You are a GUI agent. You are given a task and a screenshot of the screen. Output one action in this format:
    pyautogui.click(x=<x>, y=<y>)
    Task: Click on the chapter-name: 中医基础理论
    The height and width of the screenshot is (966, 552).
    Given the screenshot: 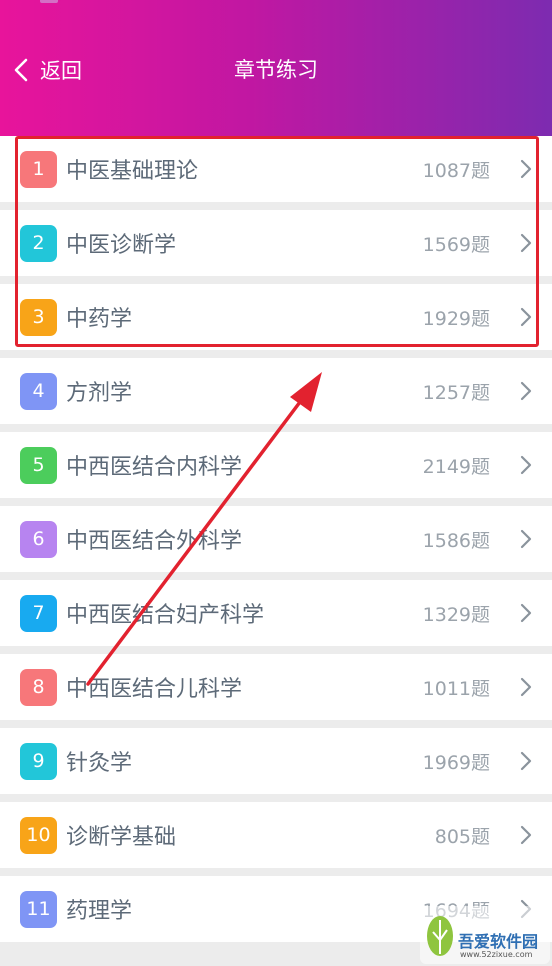 What is the action you would take?
    pyautogui.click(x=132, y=171)
    